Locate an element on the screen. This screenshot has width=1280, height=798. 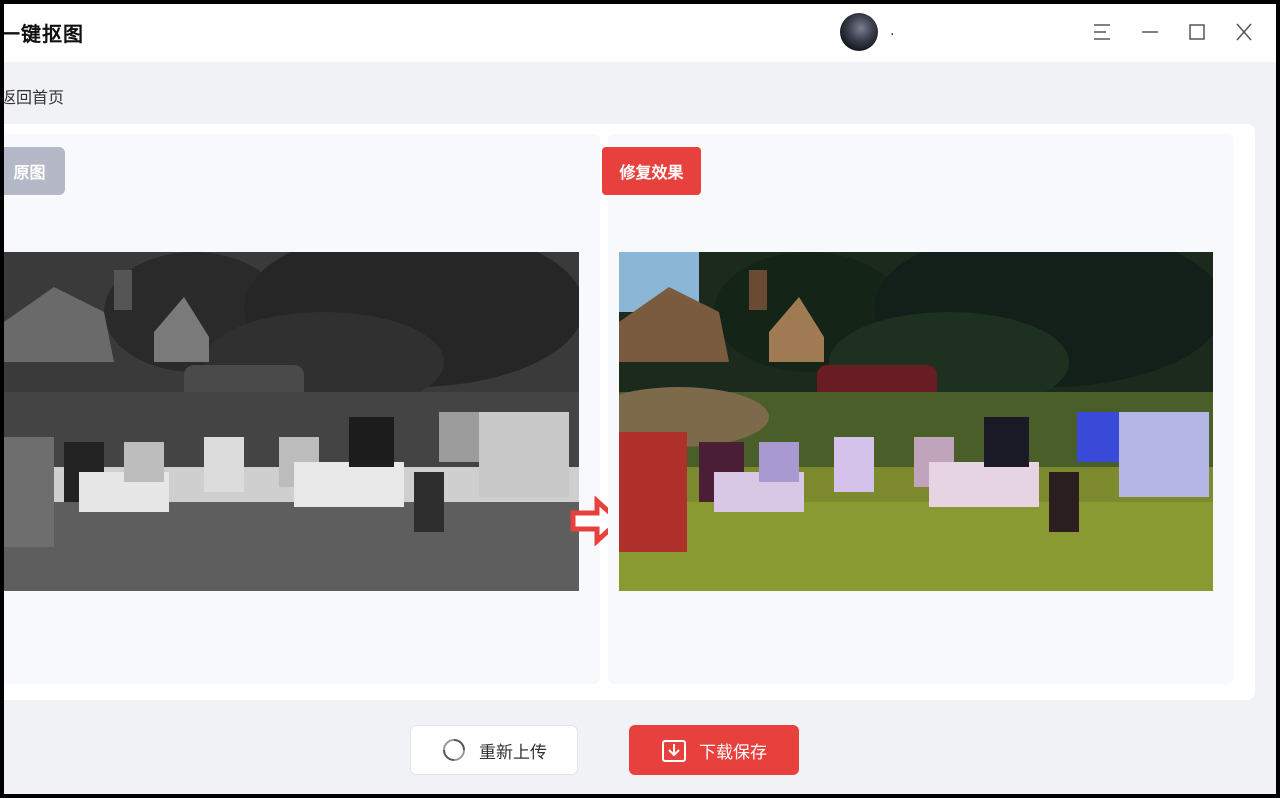
close-button is located at coordinates (1244, 32).